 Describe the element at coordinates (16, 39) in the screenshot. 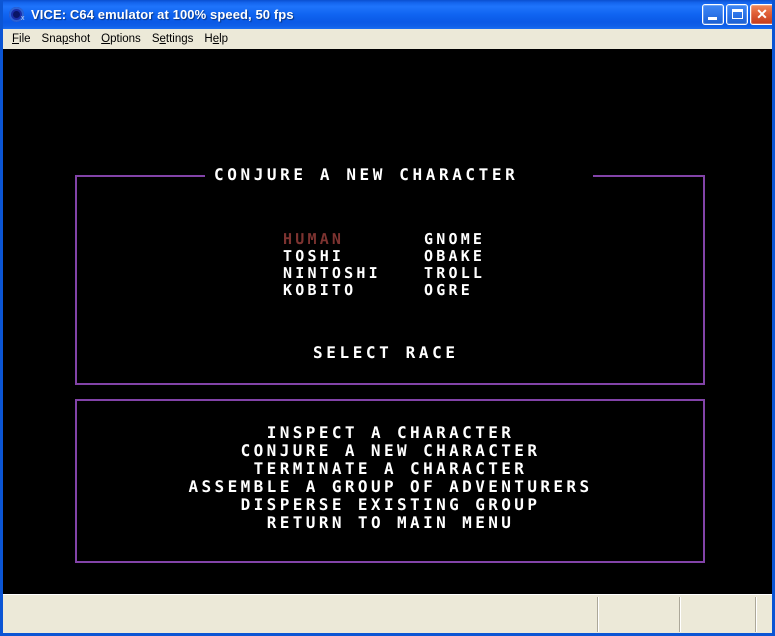

I see `menu-file-mnemonic: F` at that location.